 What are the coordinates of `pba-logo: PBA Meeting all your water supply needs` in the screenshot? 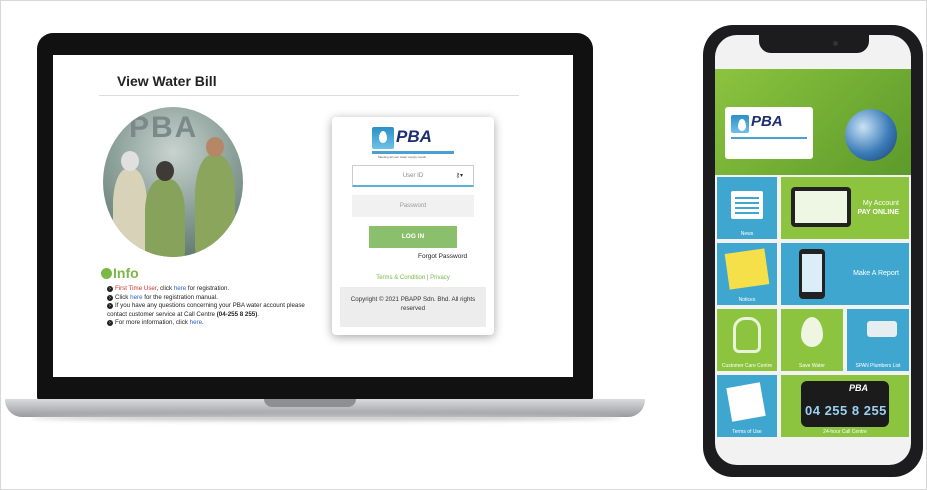 It's located at (413, 143).